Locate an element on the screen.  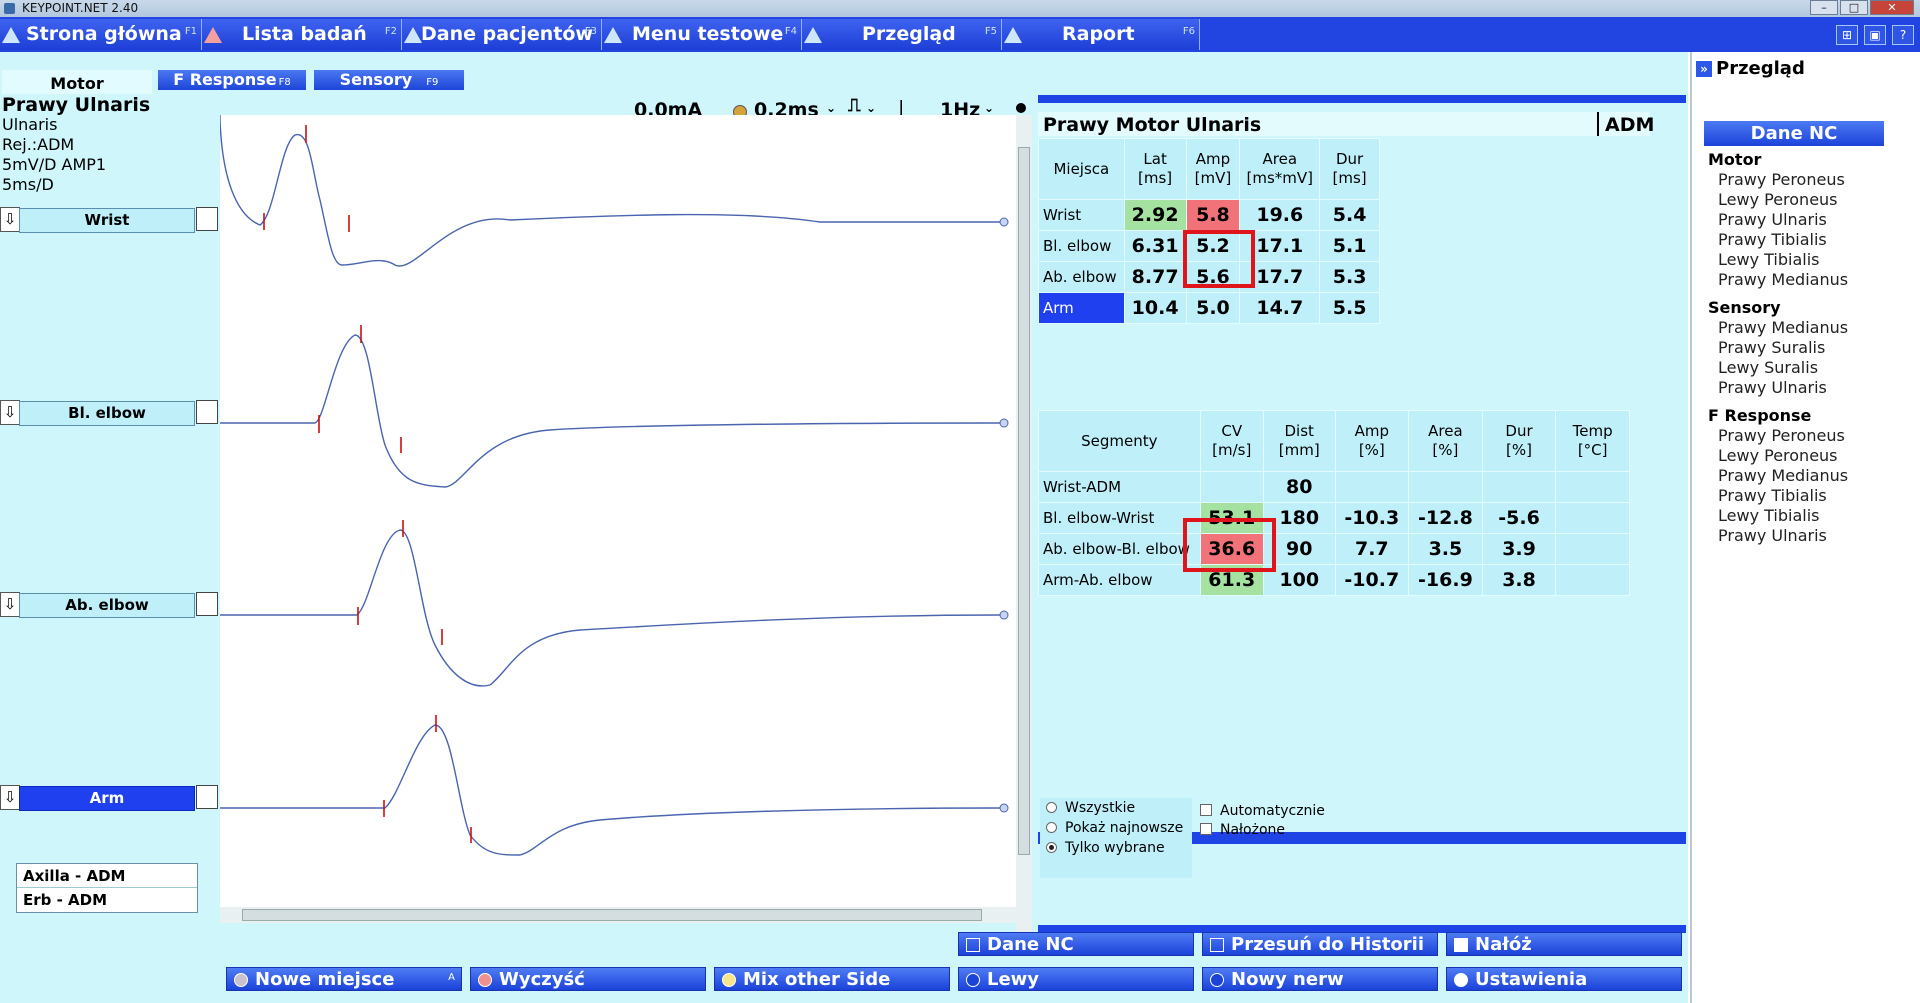
checkbox-nalozone: Nałożone is located at coordinates (1262, 830).